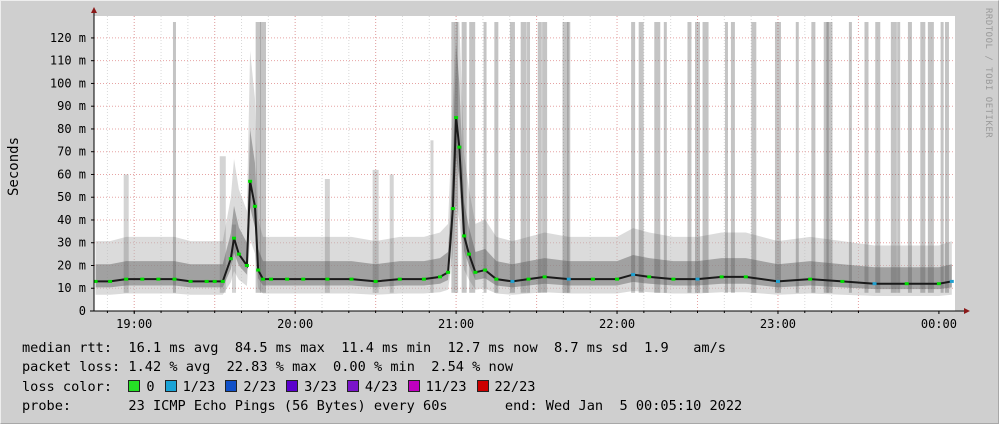  What do you see at coordinates (68, 38) in the screenshot?
I see `y-tick-label: 120 m` at bounding box center [68, 38].